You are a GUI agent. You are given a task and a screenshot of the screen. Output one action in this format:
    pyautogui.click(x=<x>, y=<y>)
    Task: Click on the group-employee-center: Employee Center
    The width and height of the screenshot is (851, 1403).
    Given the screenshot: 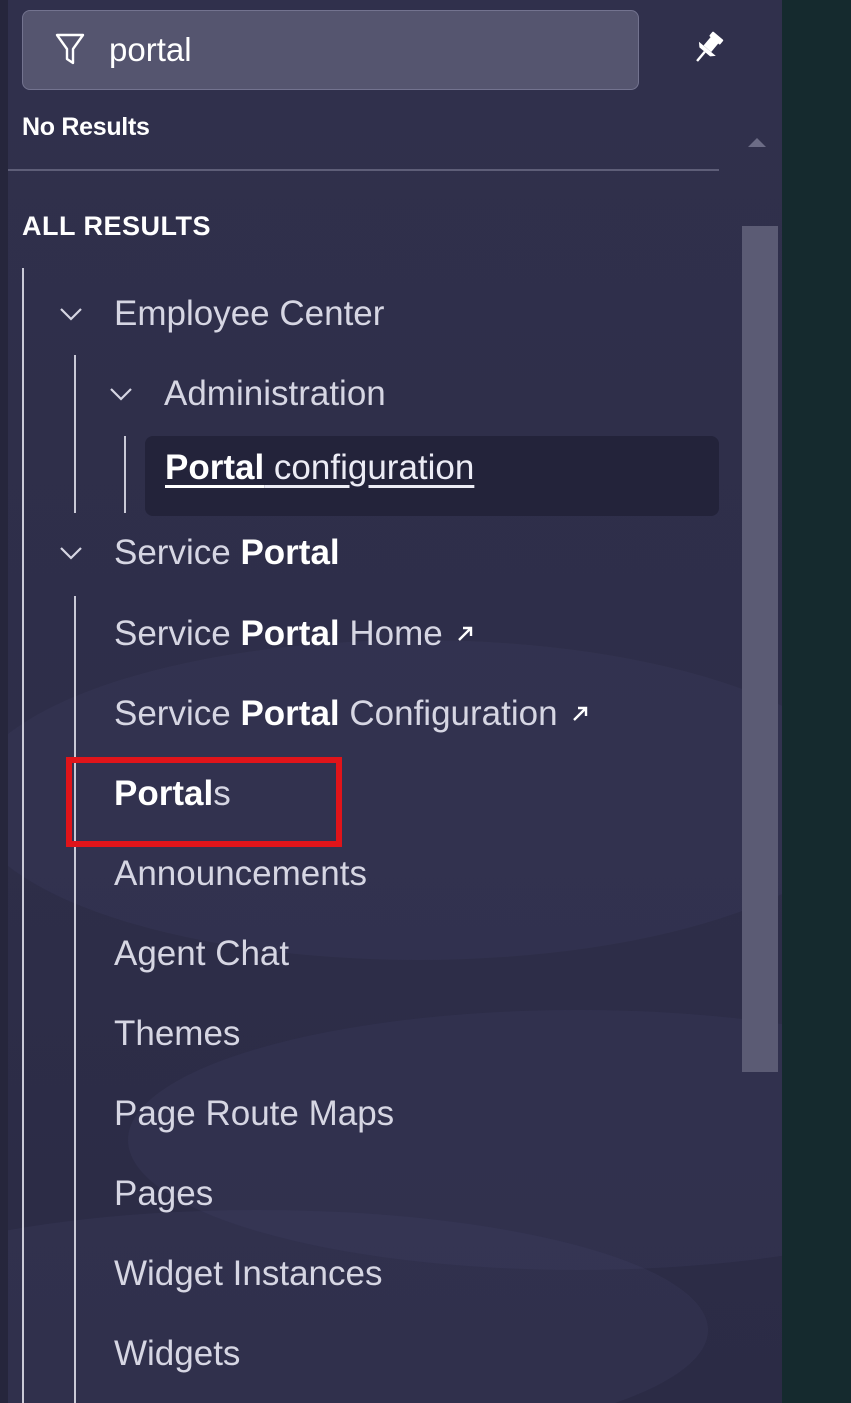 What is the action you would take?
    pyautogui.click(x=221, y=314)
    